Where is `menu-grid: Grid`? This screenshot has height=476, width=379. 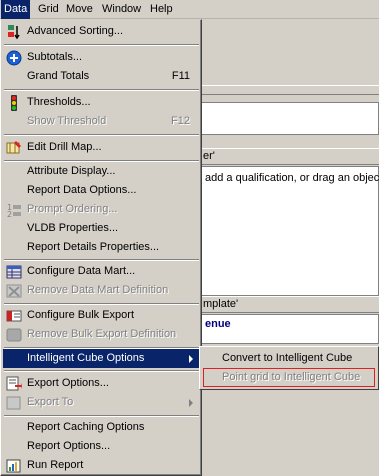 menu-grid: Grid is located at coordinates (48, 9).